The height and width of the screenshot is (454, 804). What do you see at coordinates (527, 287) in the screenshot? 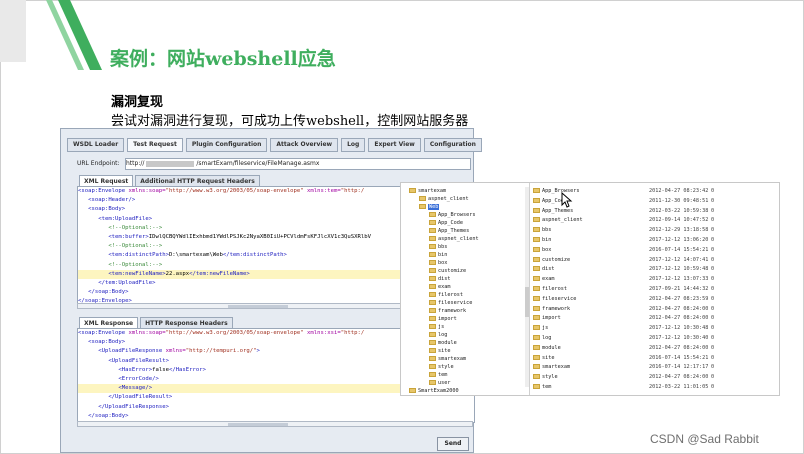
I see `tree-scrollbar` at bounding box center [527, 287].